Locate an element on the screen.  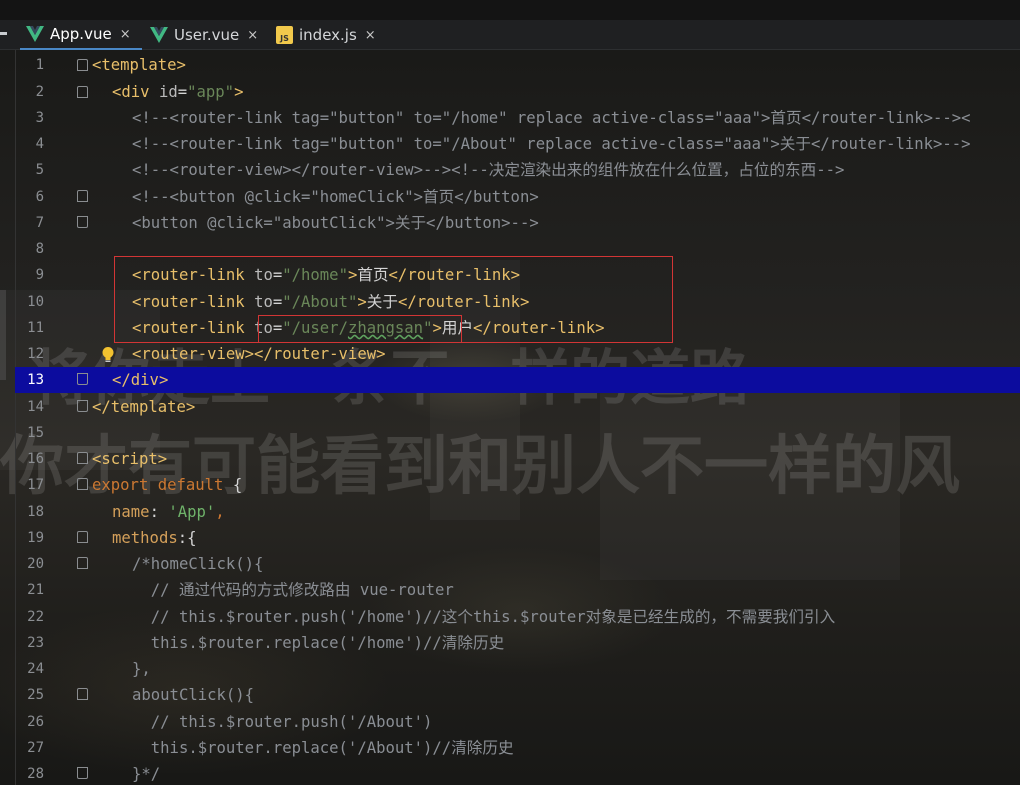
line-number: 12 is located at coordinates (35, 354).